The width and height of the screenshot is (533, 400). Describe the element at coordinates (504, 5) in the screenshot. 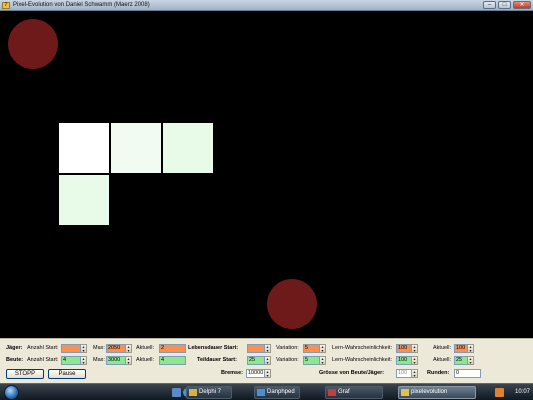

I see `maximize-button: □` at that location.